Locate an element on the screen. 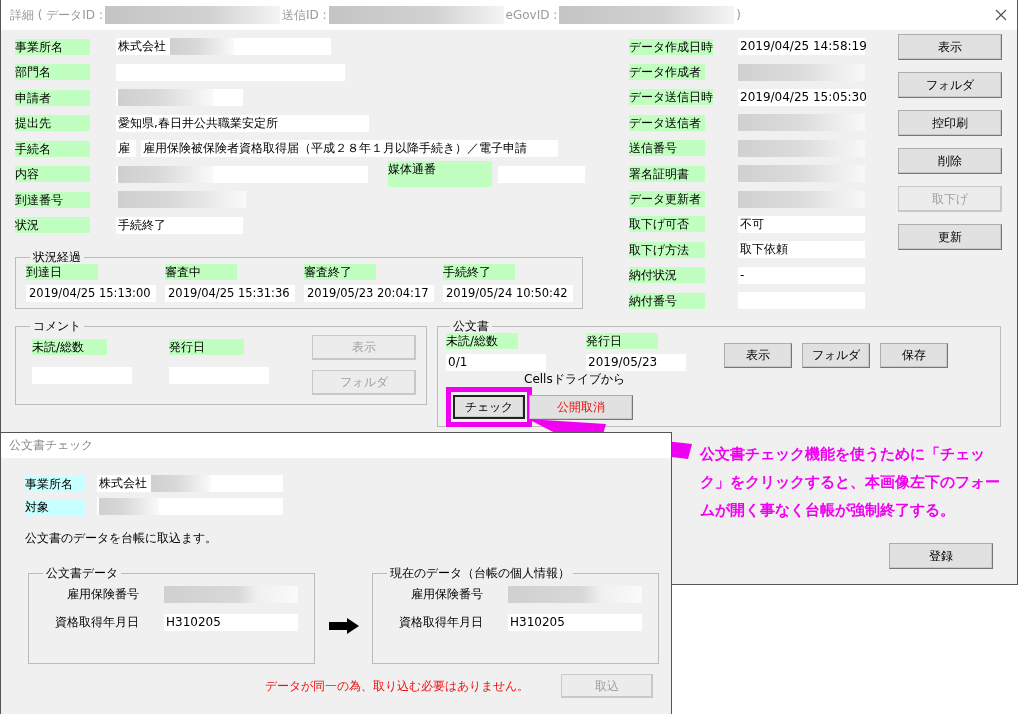 The width and height of the screenshot is (1018, 714). button: 保存 is located at coordinates (914, 356).